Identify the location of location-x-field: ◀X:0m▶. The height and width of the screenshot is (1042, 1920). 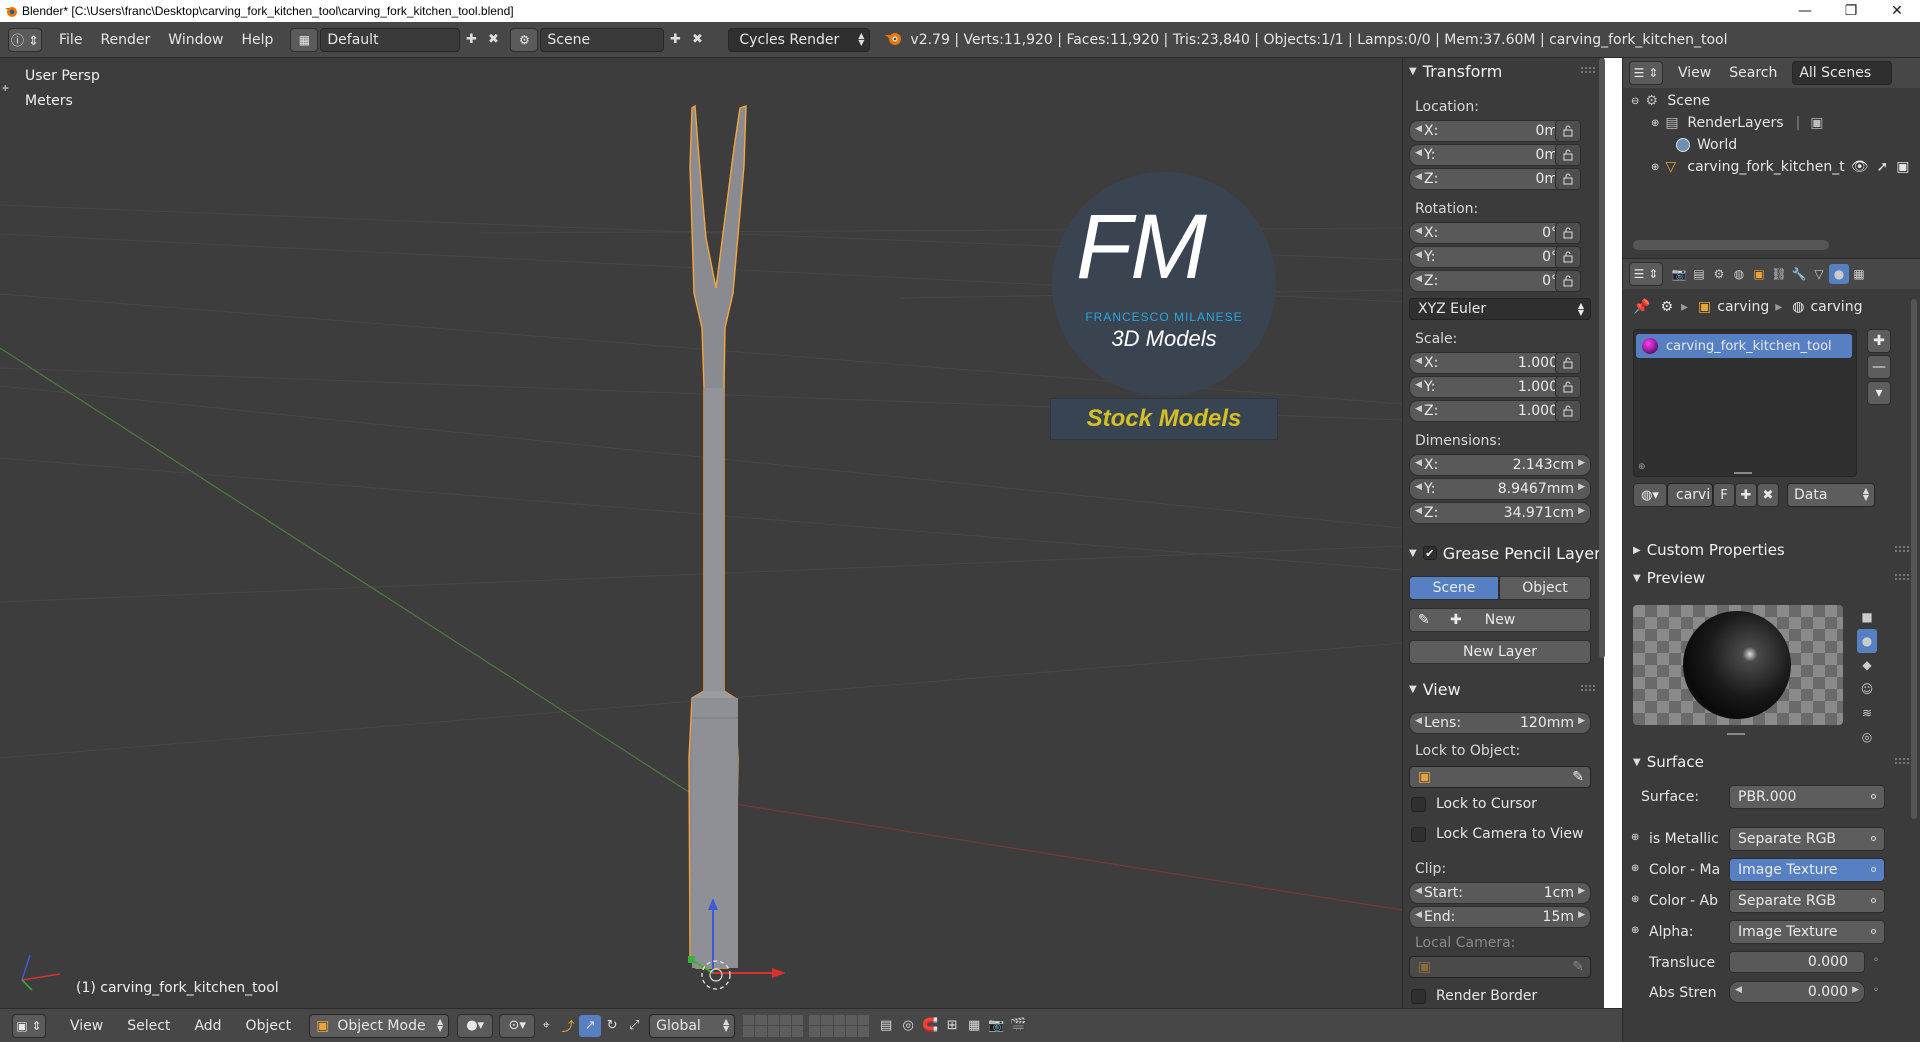
(1492, 131).